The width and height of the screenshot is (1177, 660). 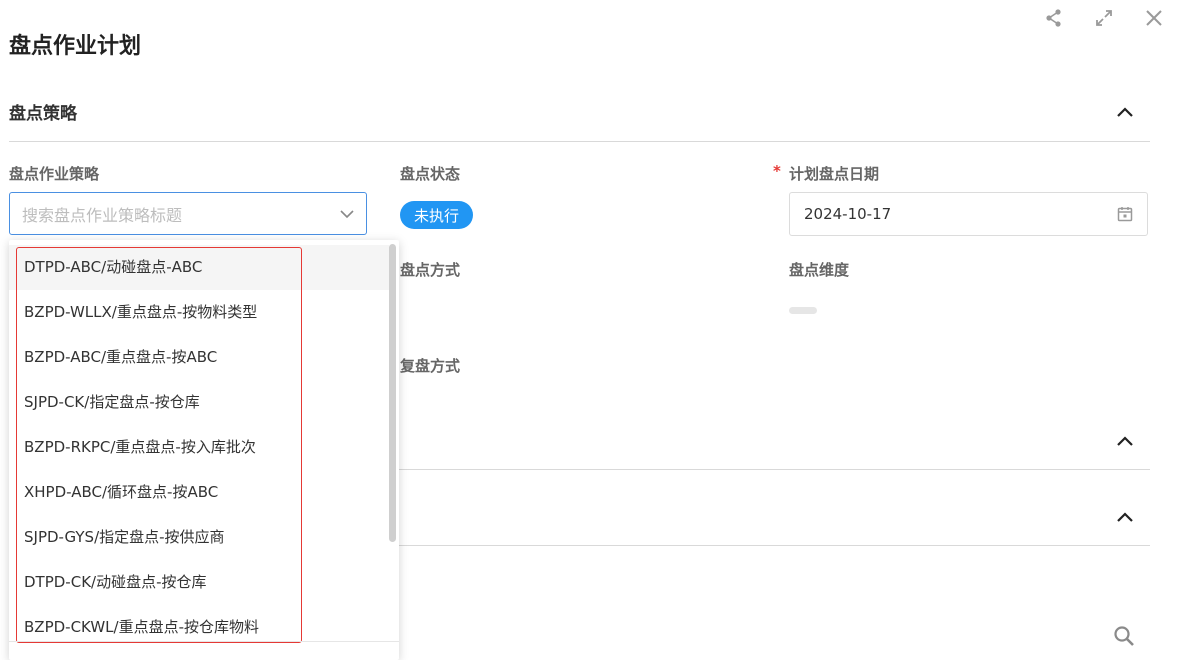 What do you see at coordinates (199, 357) in the screenshot?
I see `dropdown-option: BZPD-ABC/重点盘点-按ABC` at bounding box center [199, 357].